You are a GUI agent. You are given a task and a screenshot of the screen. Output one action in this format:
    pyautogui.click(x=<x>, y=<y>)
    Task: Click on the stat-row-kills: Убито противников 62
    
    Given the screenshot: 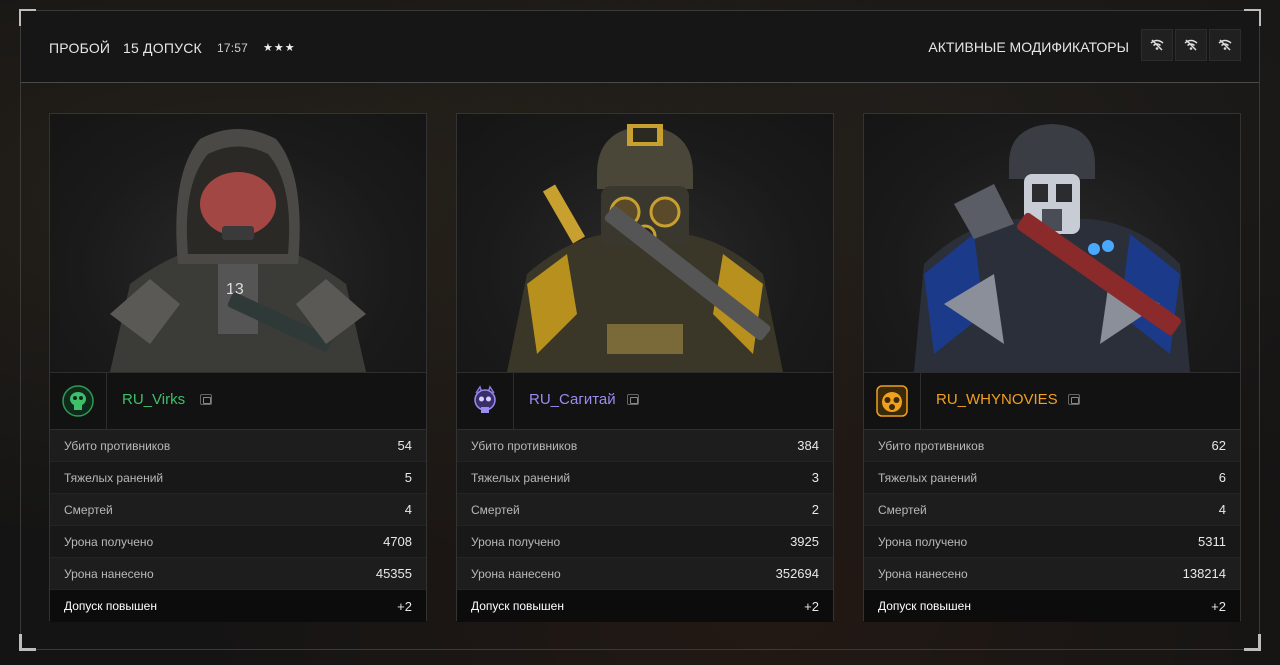 What is the action you would take?
    pyautogui.click(x=1052, y=446)
    